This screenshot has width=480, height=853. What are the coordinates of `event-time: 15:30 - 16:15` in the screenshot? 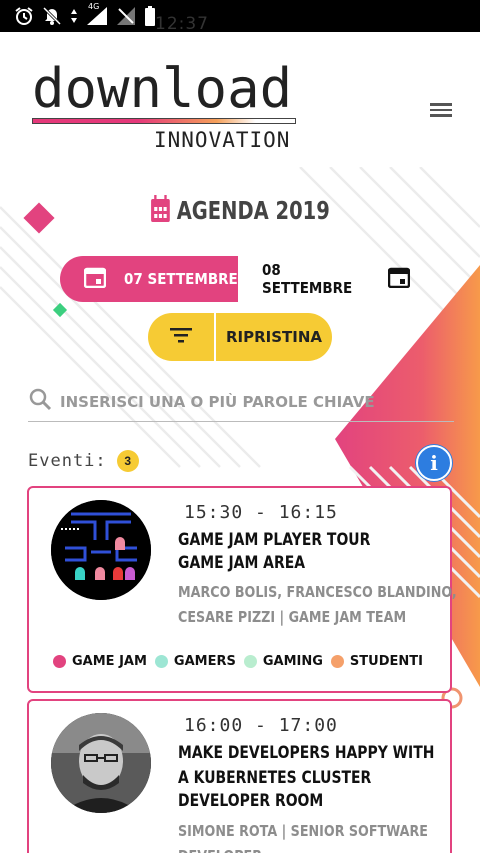 It's located at (261, 512).